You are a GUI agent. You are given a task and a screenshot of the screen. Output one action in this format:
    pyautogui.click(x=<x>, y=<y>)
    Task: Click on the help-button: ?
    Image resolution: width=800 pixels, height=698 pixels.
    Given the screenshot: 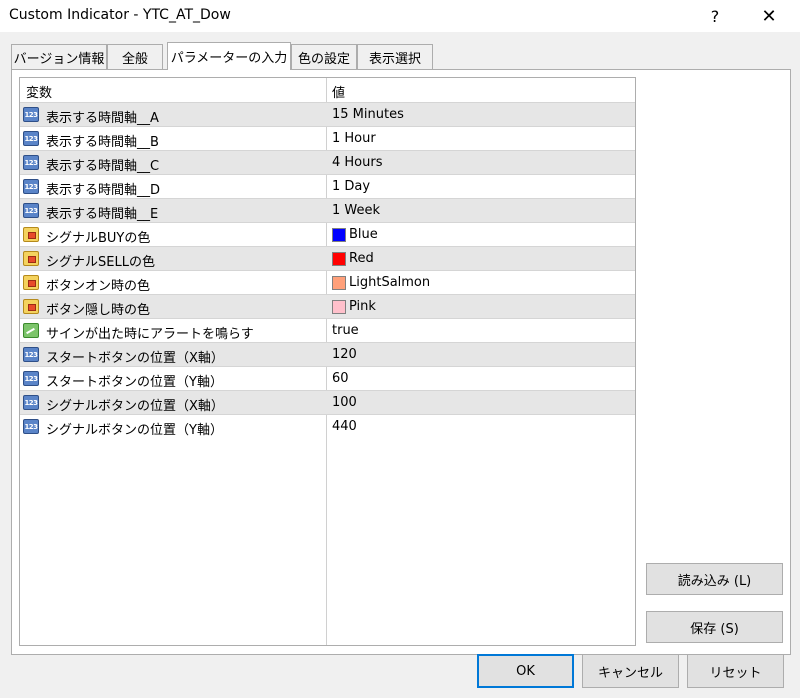 What is the action you would take?
    pyautogui.click(x=715, y=16)
    